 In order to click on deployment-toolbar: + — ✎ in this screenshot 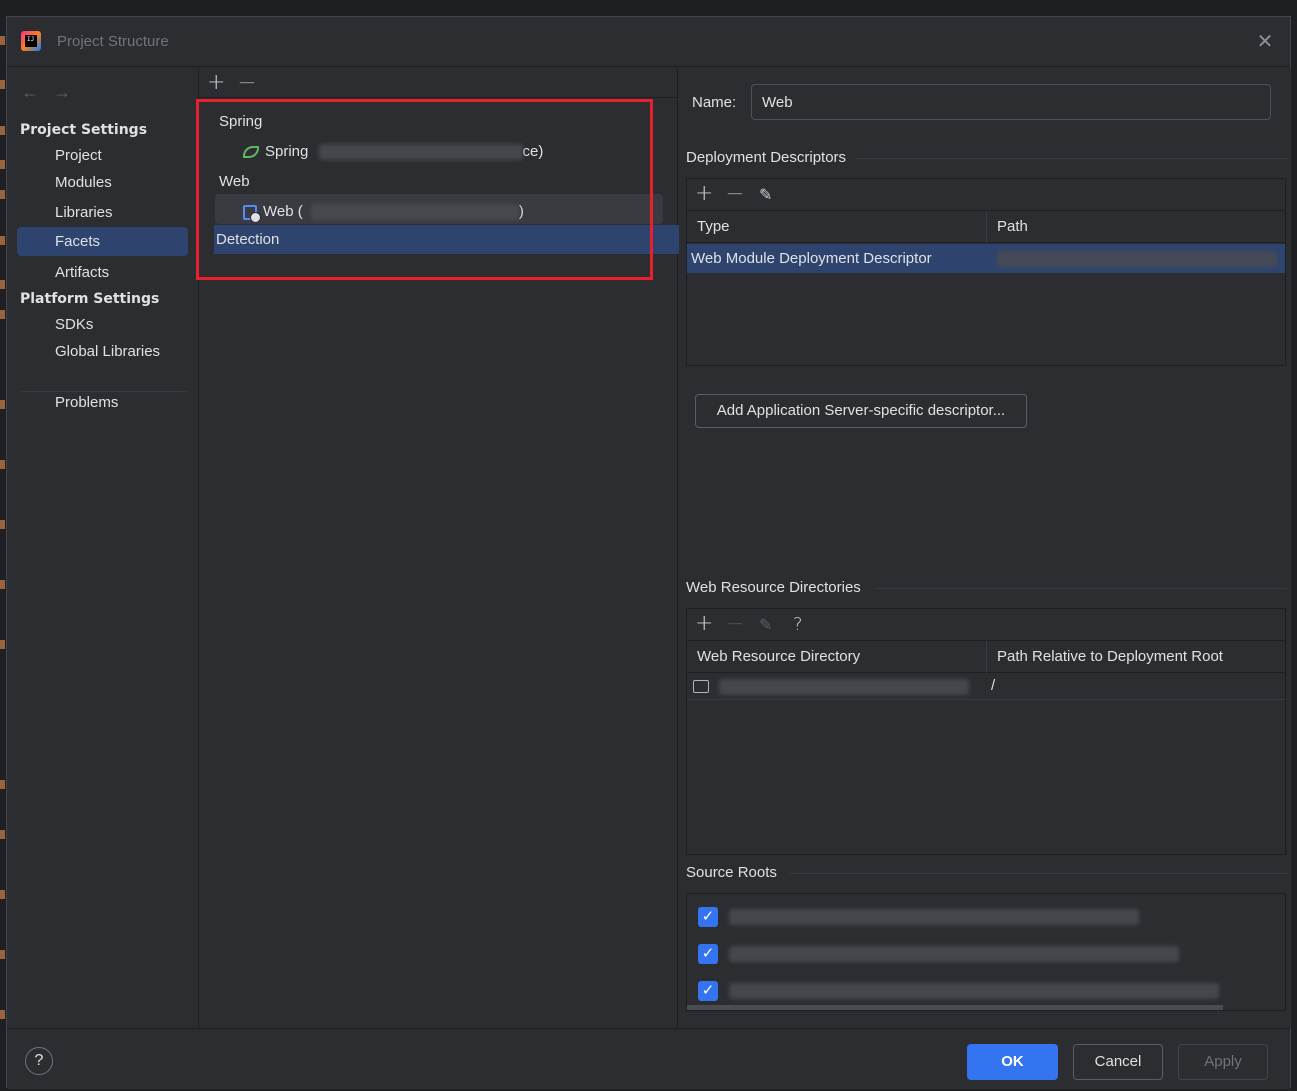, I will do `click(986, 195)`.